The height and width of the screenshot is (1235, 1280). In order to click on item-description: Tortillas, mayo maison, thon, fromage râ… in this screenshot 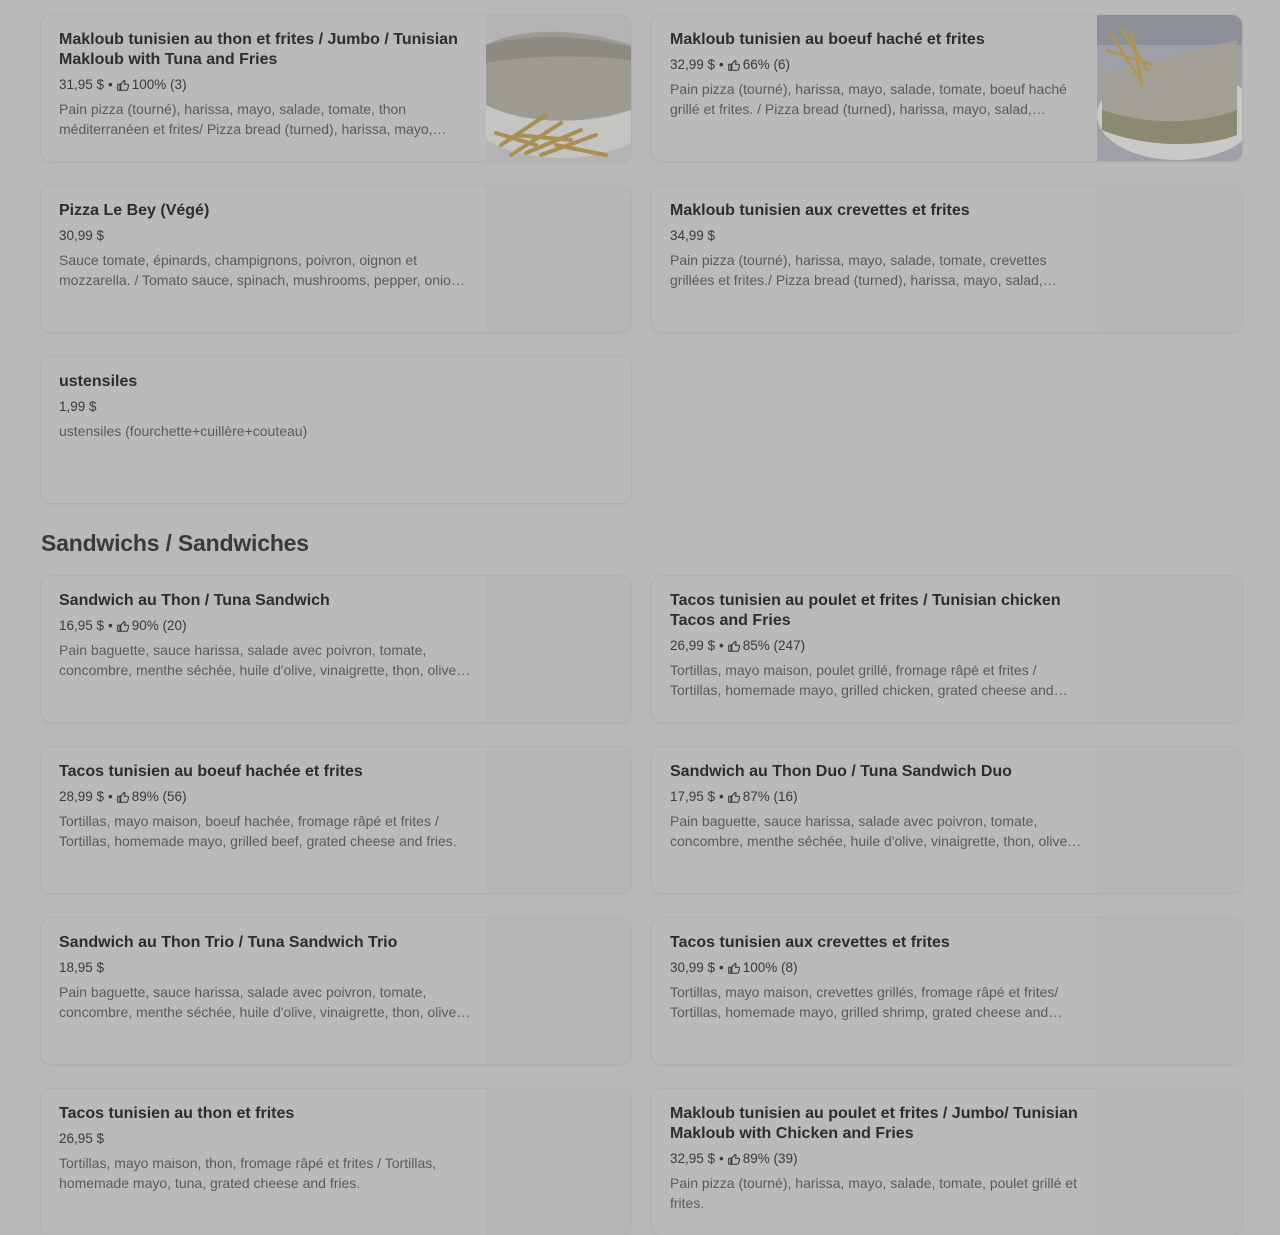, I will do `click(248, 1173)`.